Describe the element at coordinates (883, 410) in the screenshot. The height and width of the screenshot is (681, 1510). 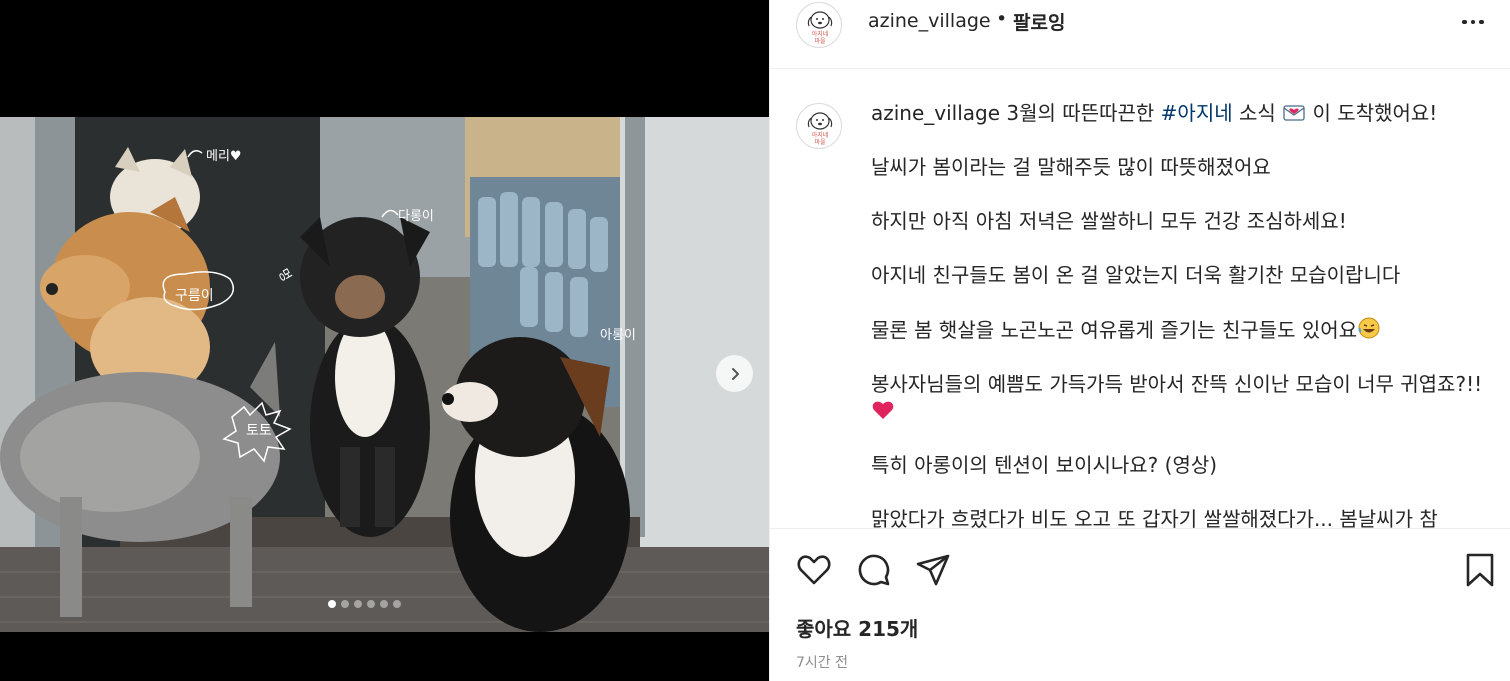
I see `red-heart-icon` at that location.